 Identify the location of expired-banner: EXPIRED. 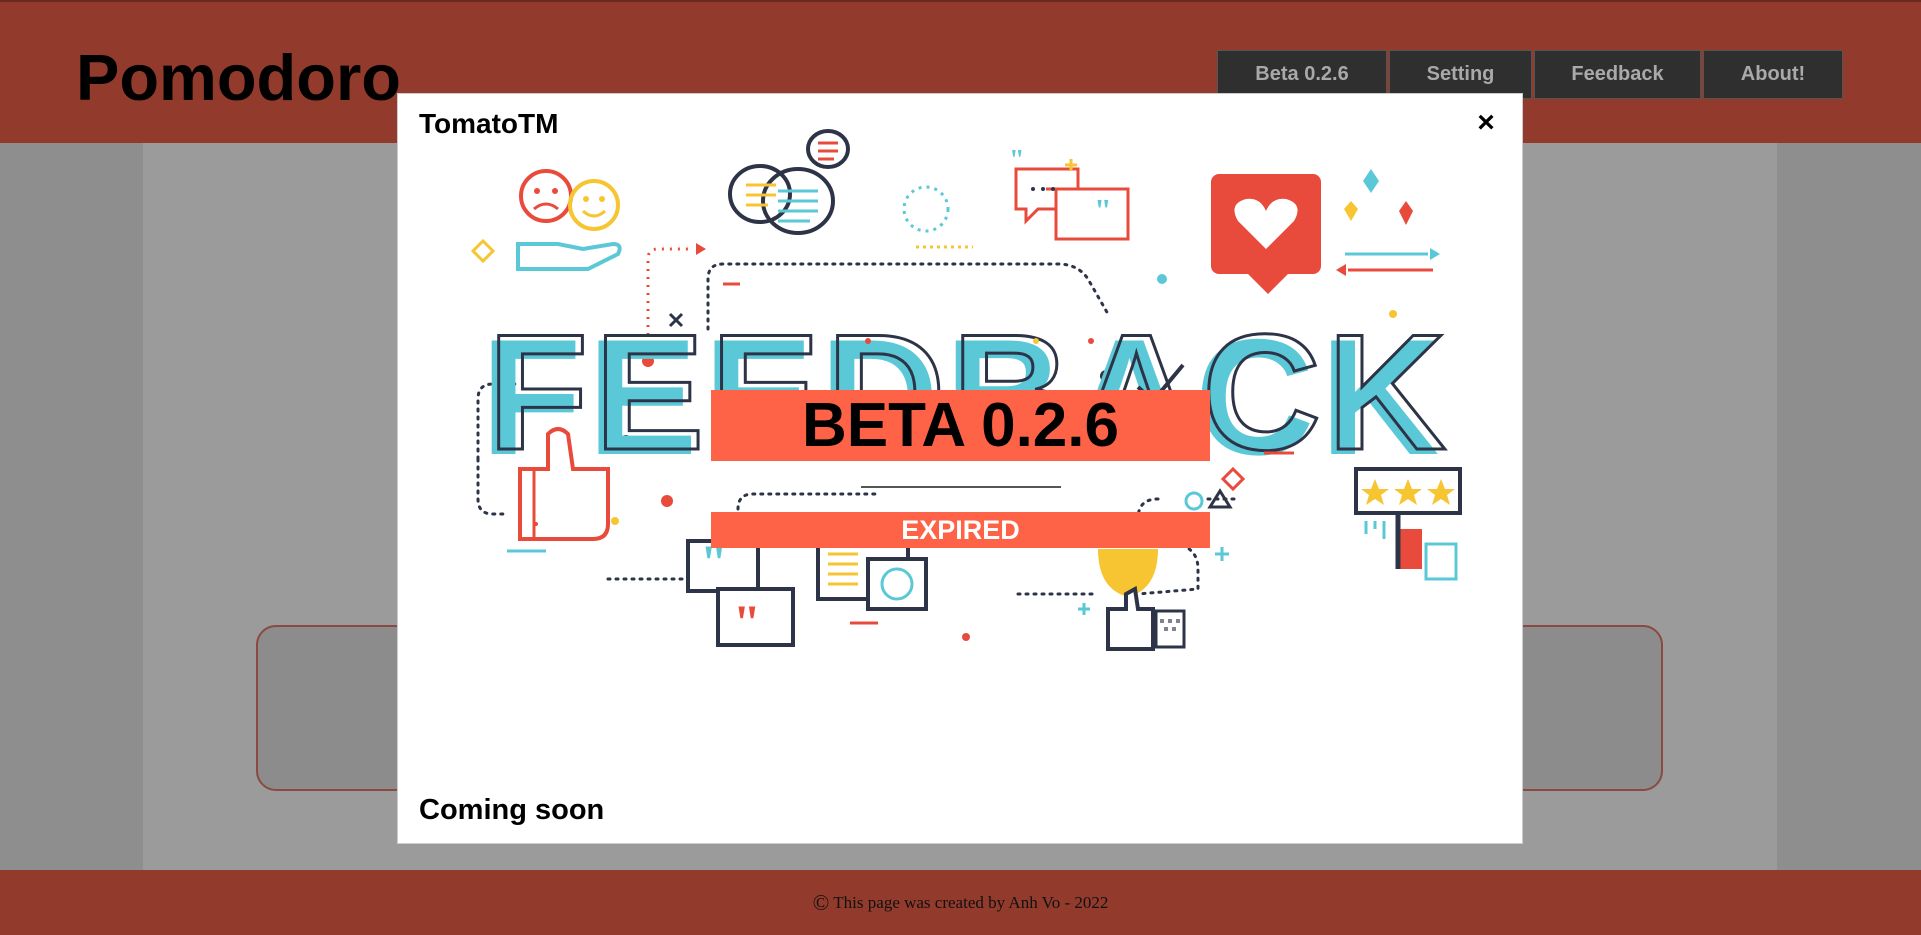
(960, 530).